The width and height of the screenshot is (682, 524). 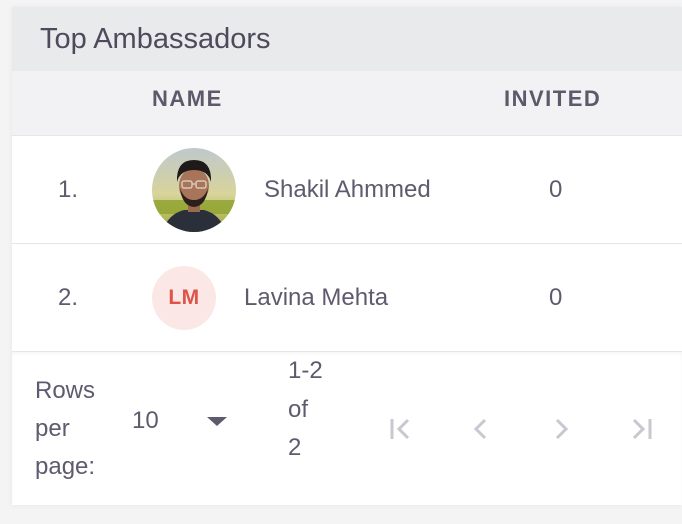 I want to click on next-page-icon, so click(x=561, y=429).